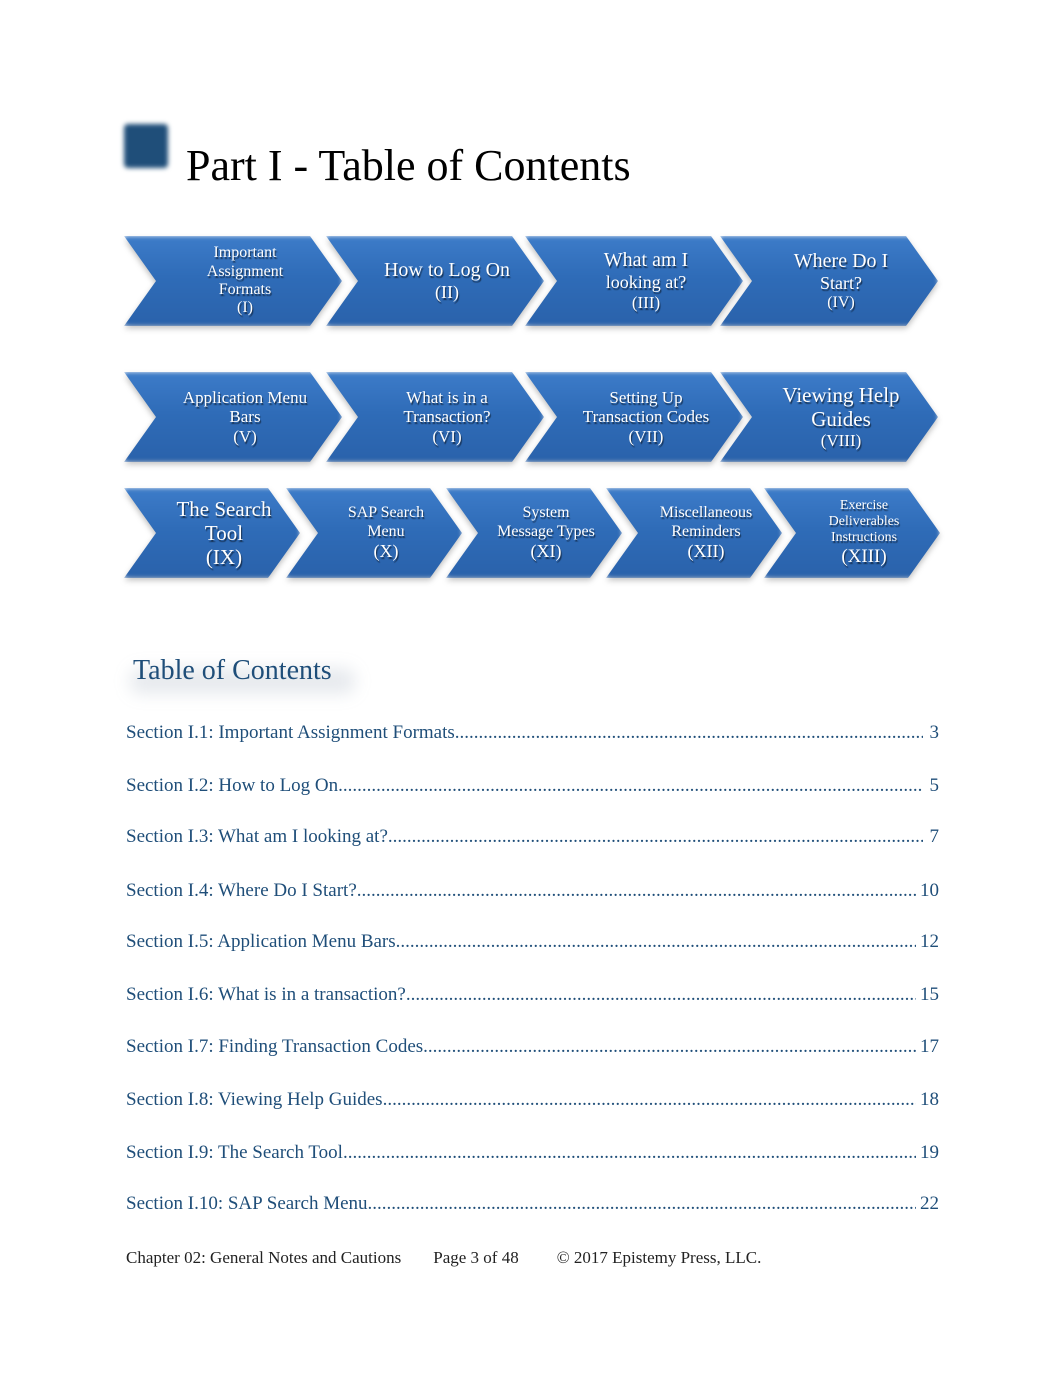  Describe the element at coordinates (864, 505) in the screenshot. I see `chevron-title-line: Exercise` at that location.